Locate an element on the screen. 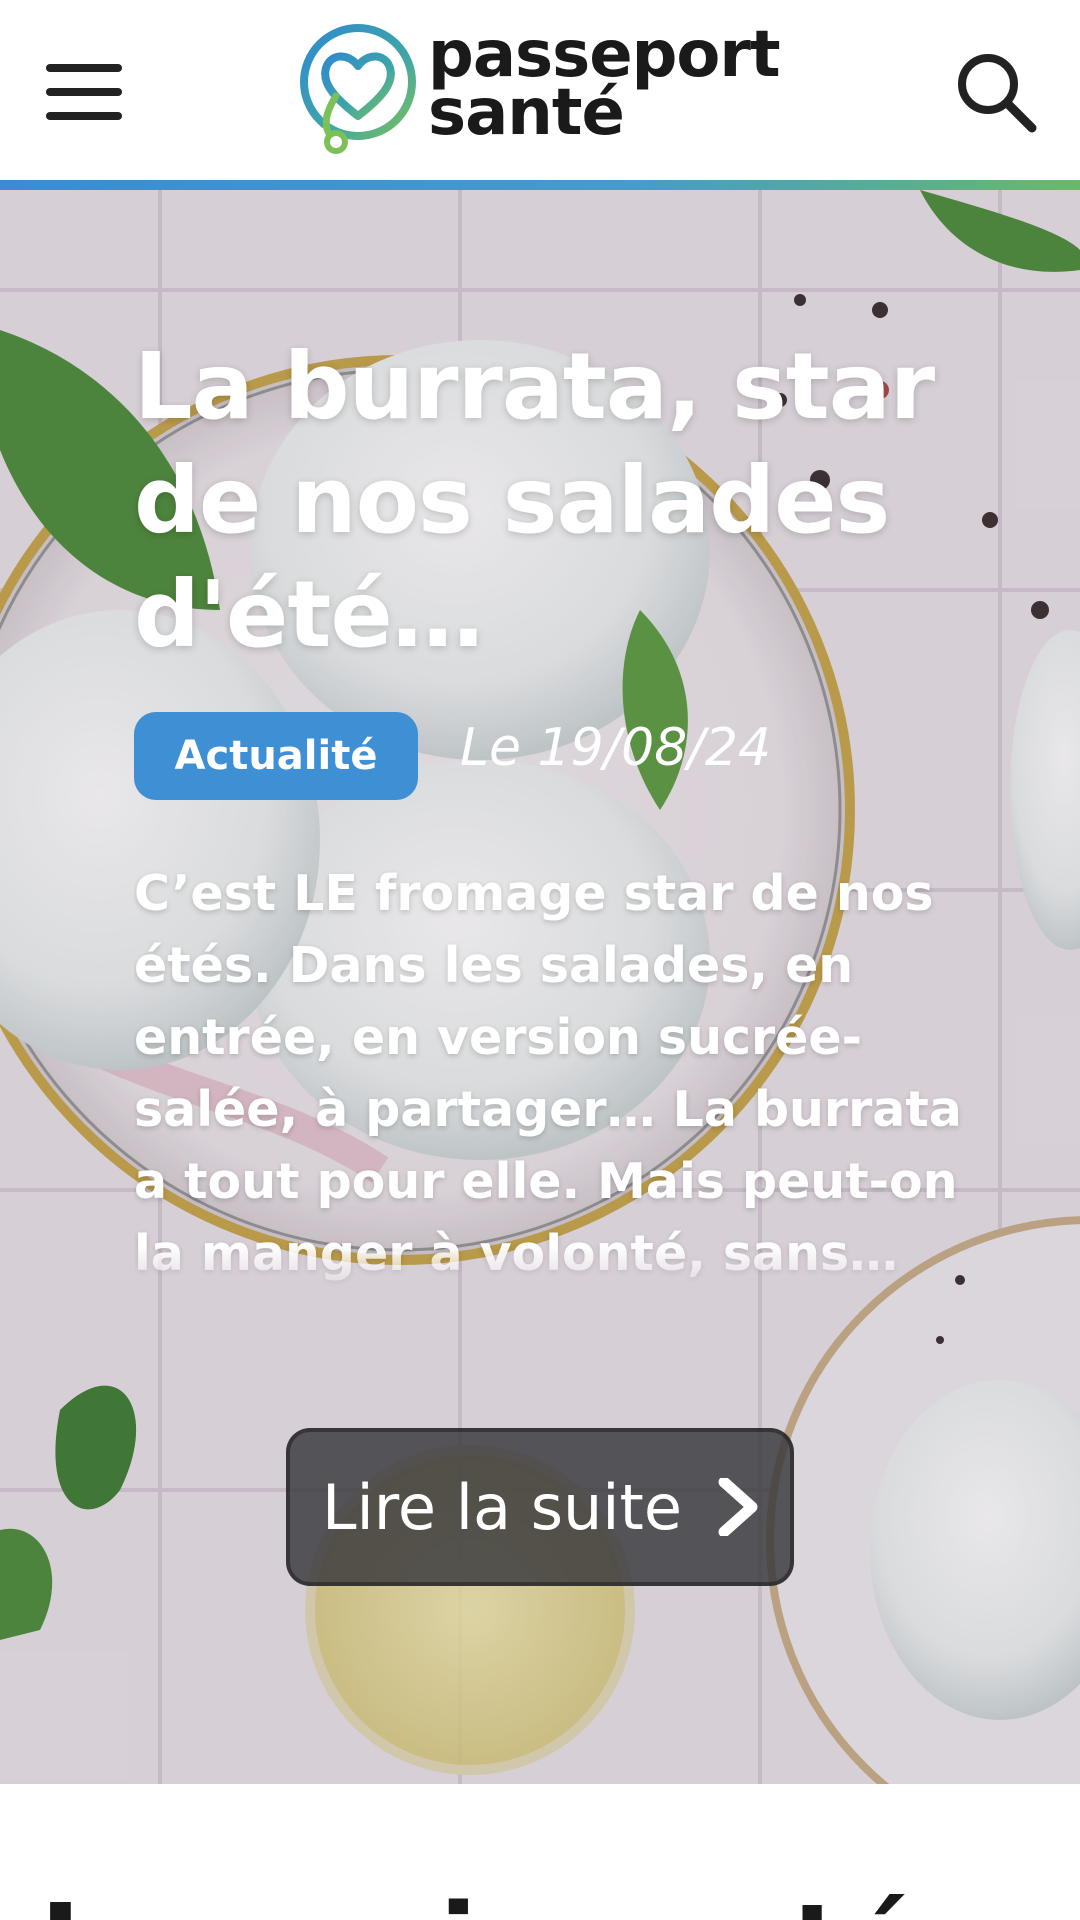 The height and width of the screenshot is (1920, 1080). section-title: Les quiz santé is located at coordinates (479, 1900).